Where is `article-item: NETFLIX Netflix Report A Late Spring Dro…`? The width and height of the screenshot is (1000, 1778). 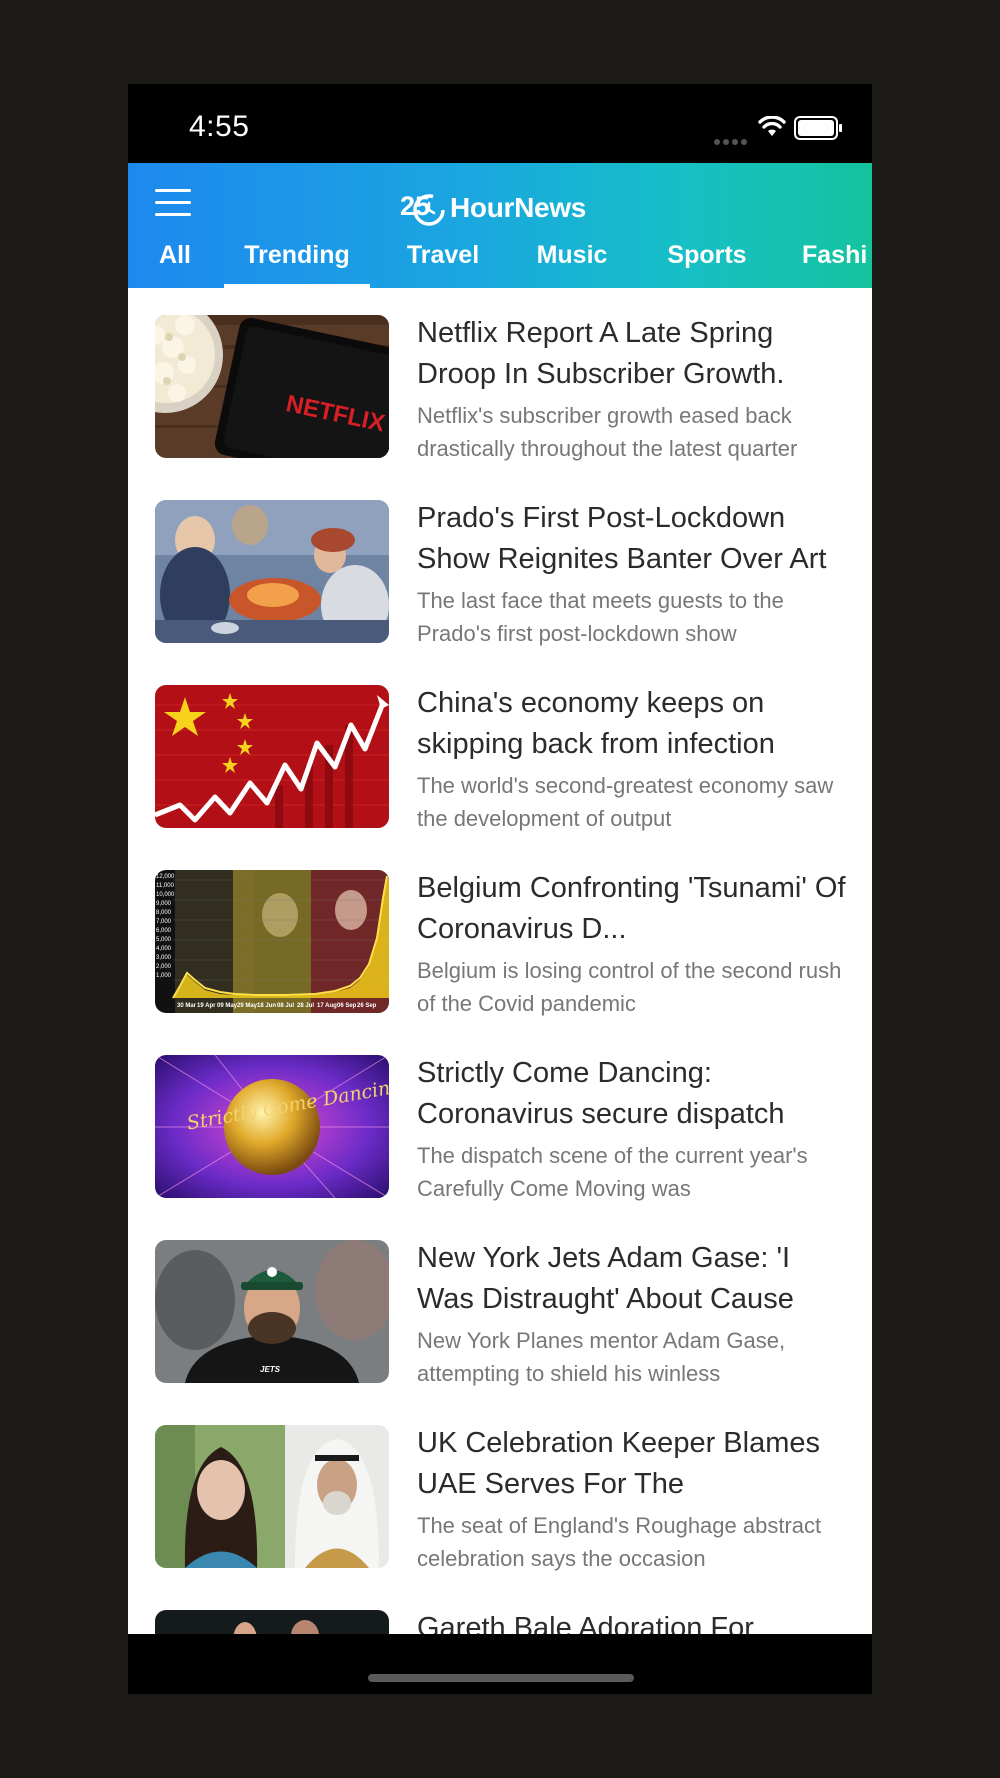 article-item: NETFLIX Netflix Report A Late Spring Dro… is located at coordinates (500, 380).